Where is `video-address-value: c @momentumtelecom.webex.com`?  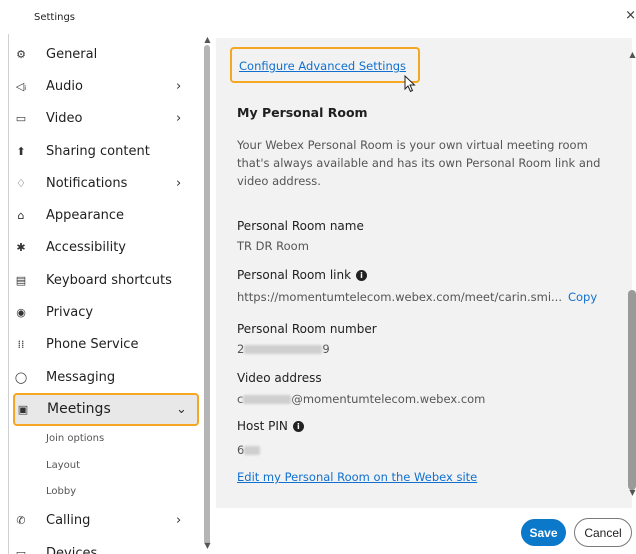 video-address-value: c @momentumtelecom.webex.com is located at coordinates (361, 399).